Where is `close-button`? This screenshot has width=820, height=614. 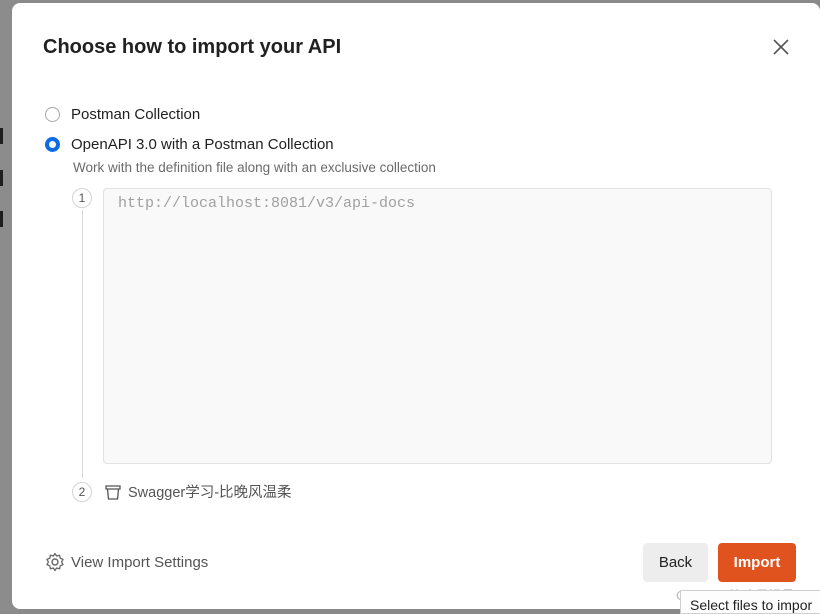 close-button is located at coordinates (781, 47).